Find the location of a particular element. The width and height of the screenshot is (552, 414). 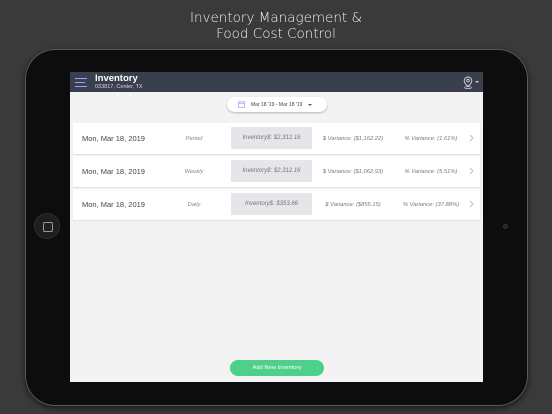

row-percent-variance: % Variance: (5.51%) is located at coordinates (431, 171).